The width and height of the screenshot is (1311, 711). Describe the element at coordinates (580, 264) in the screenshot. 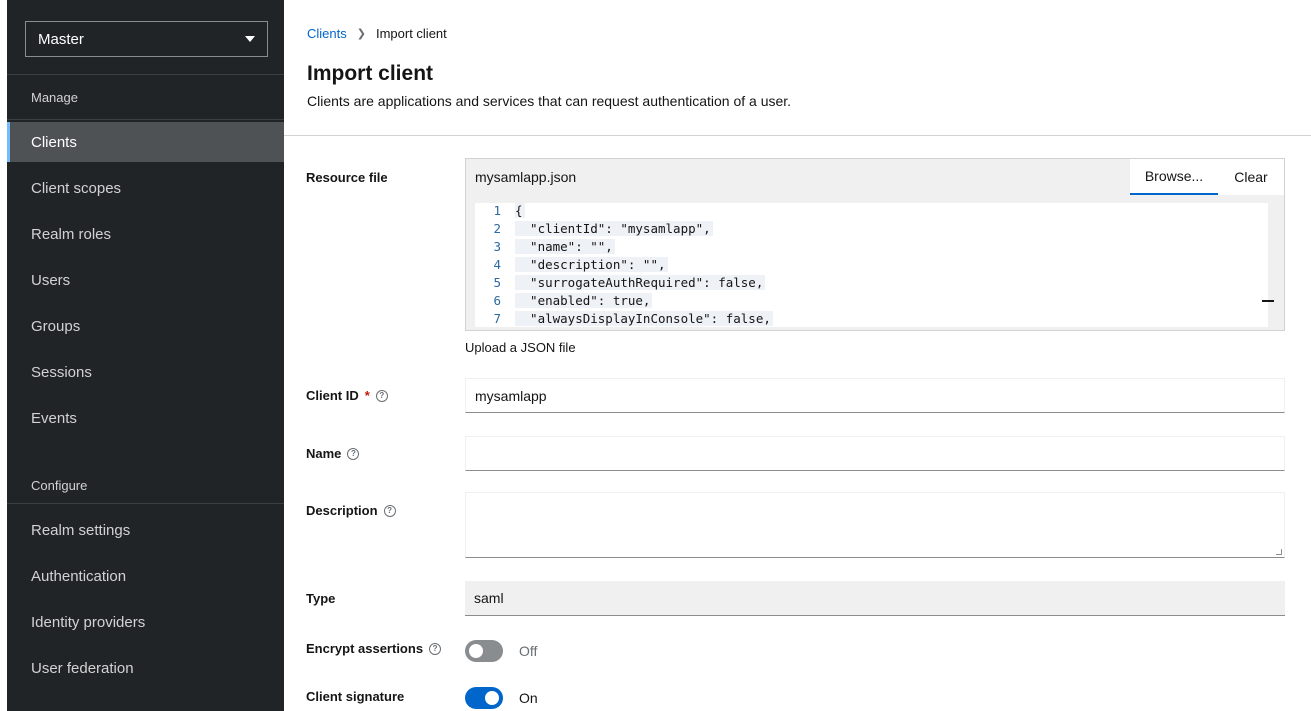

I see `code-line: 4 "description": "",` at that location.